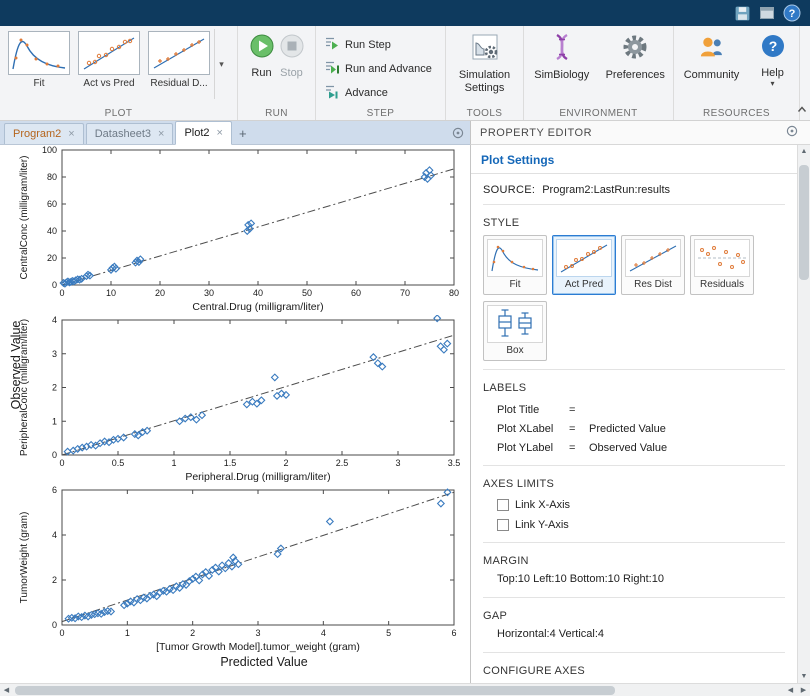  I want to click on section-label-tools: TOOLS, so click(484, 113).